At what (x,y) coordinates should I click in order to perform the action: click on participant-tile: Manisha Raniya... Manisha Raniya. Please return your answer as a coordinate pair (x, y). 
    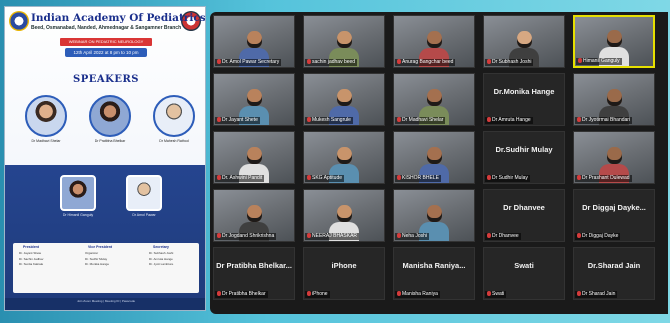
    Looking at the image, I should click on (434, 273).